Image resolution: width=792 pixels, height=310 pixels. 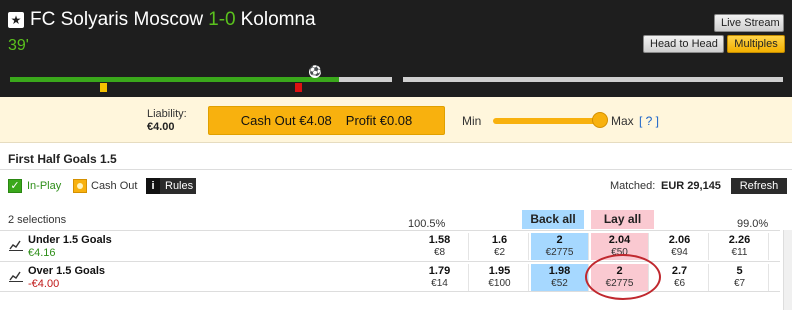 I want to click on home-team: FC Solyaris Moscow, so click(x=117, y=19).